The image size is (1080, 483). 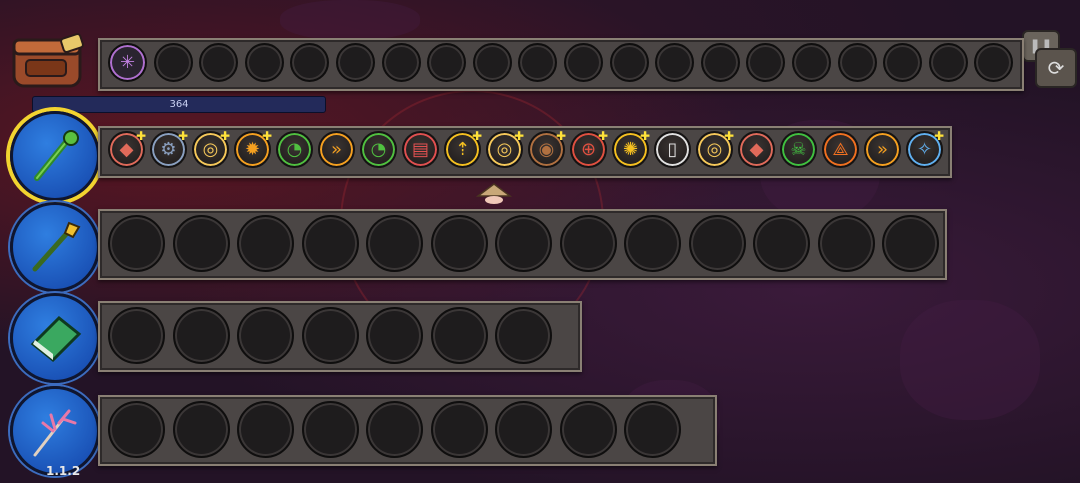 I want to click on coral-staff-icon, so click(x=55, y=433).